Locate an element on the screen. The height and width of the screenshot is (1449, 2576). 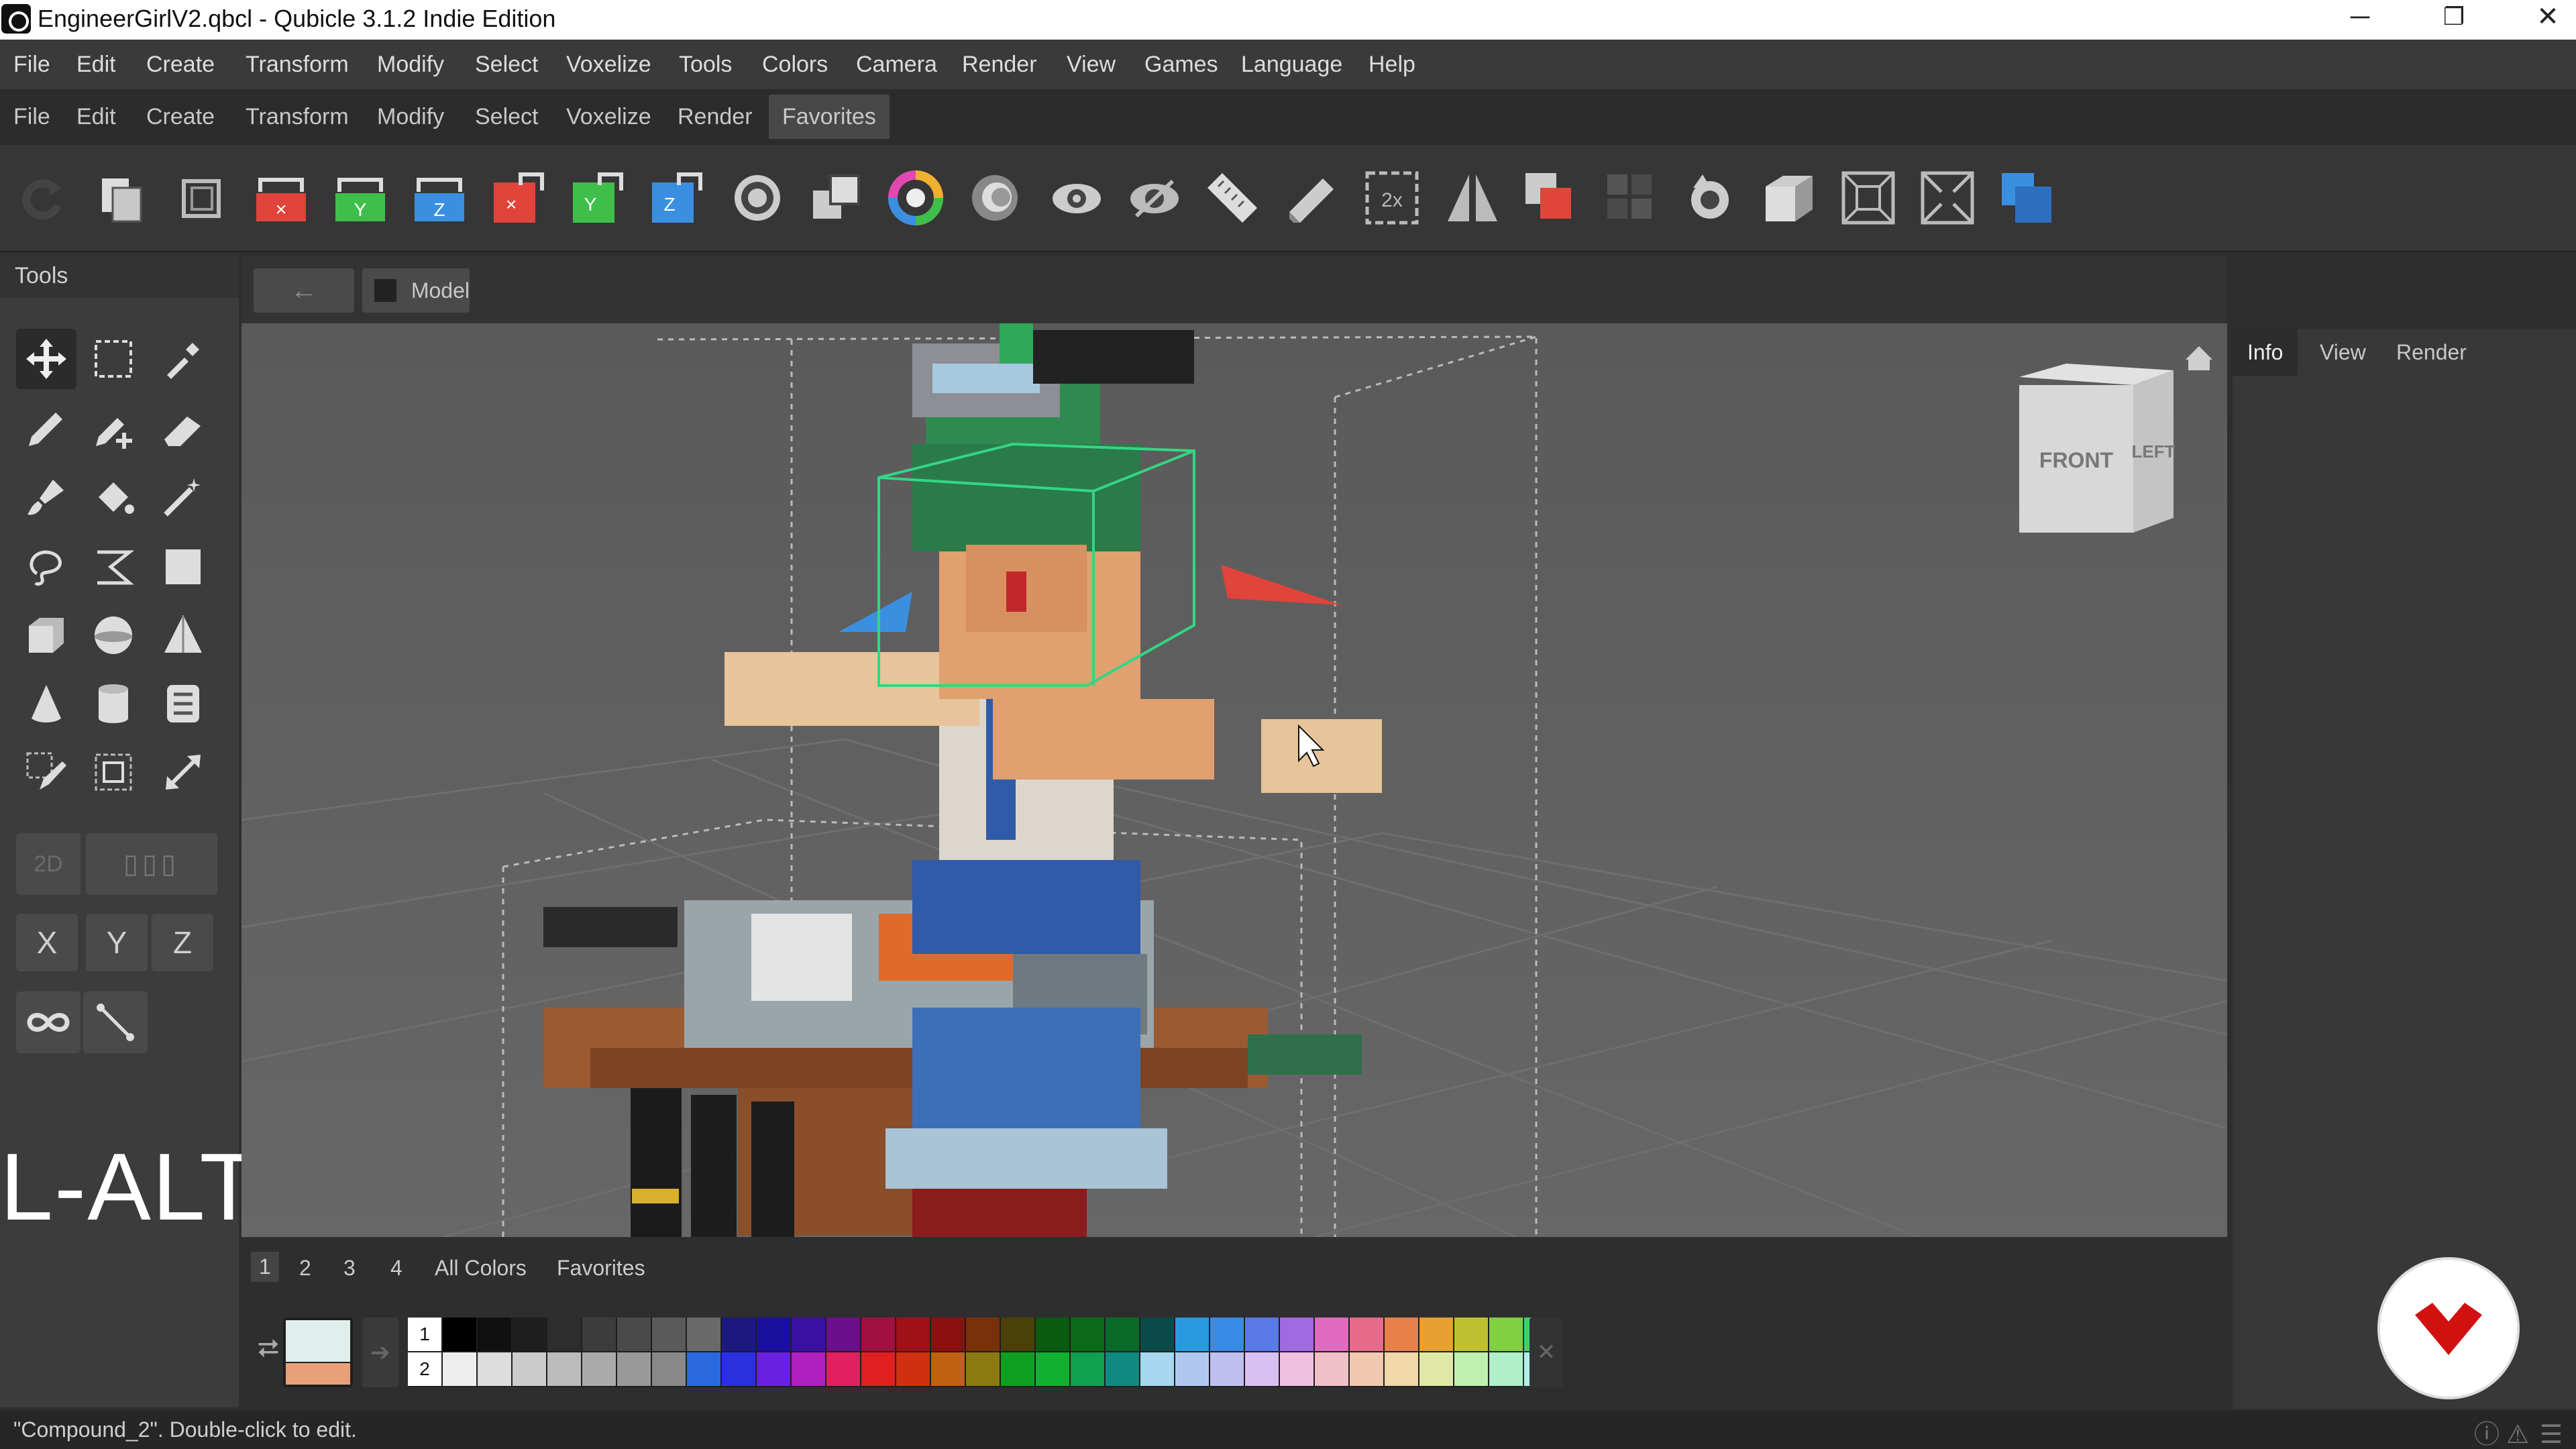
tab-view: View is located at coordinates (2343, 352).